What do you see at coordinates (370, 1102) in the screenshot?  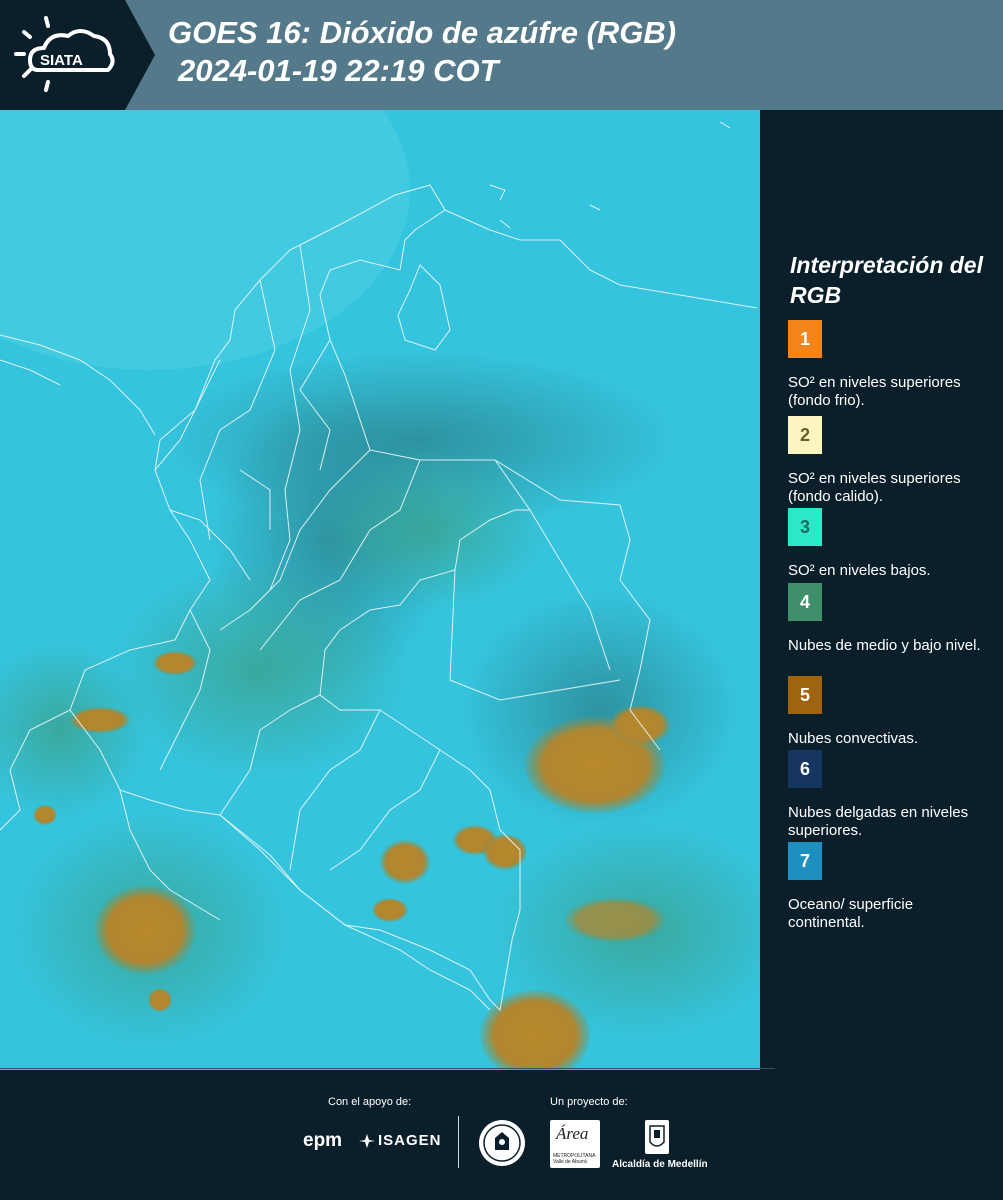 I see `support-label: Con el apoyo de:` at bounding box center [370, 1102].